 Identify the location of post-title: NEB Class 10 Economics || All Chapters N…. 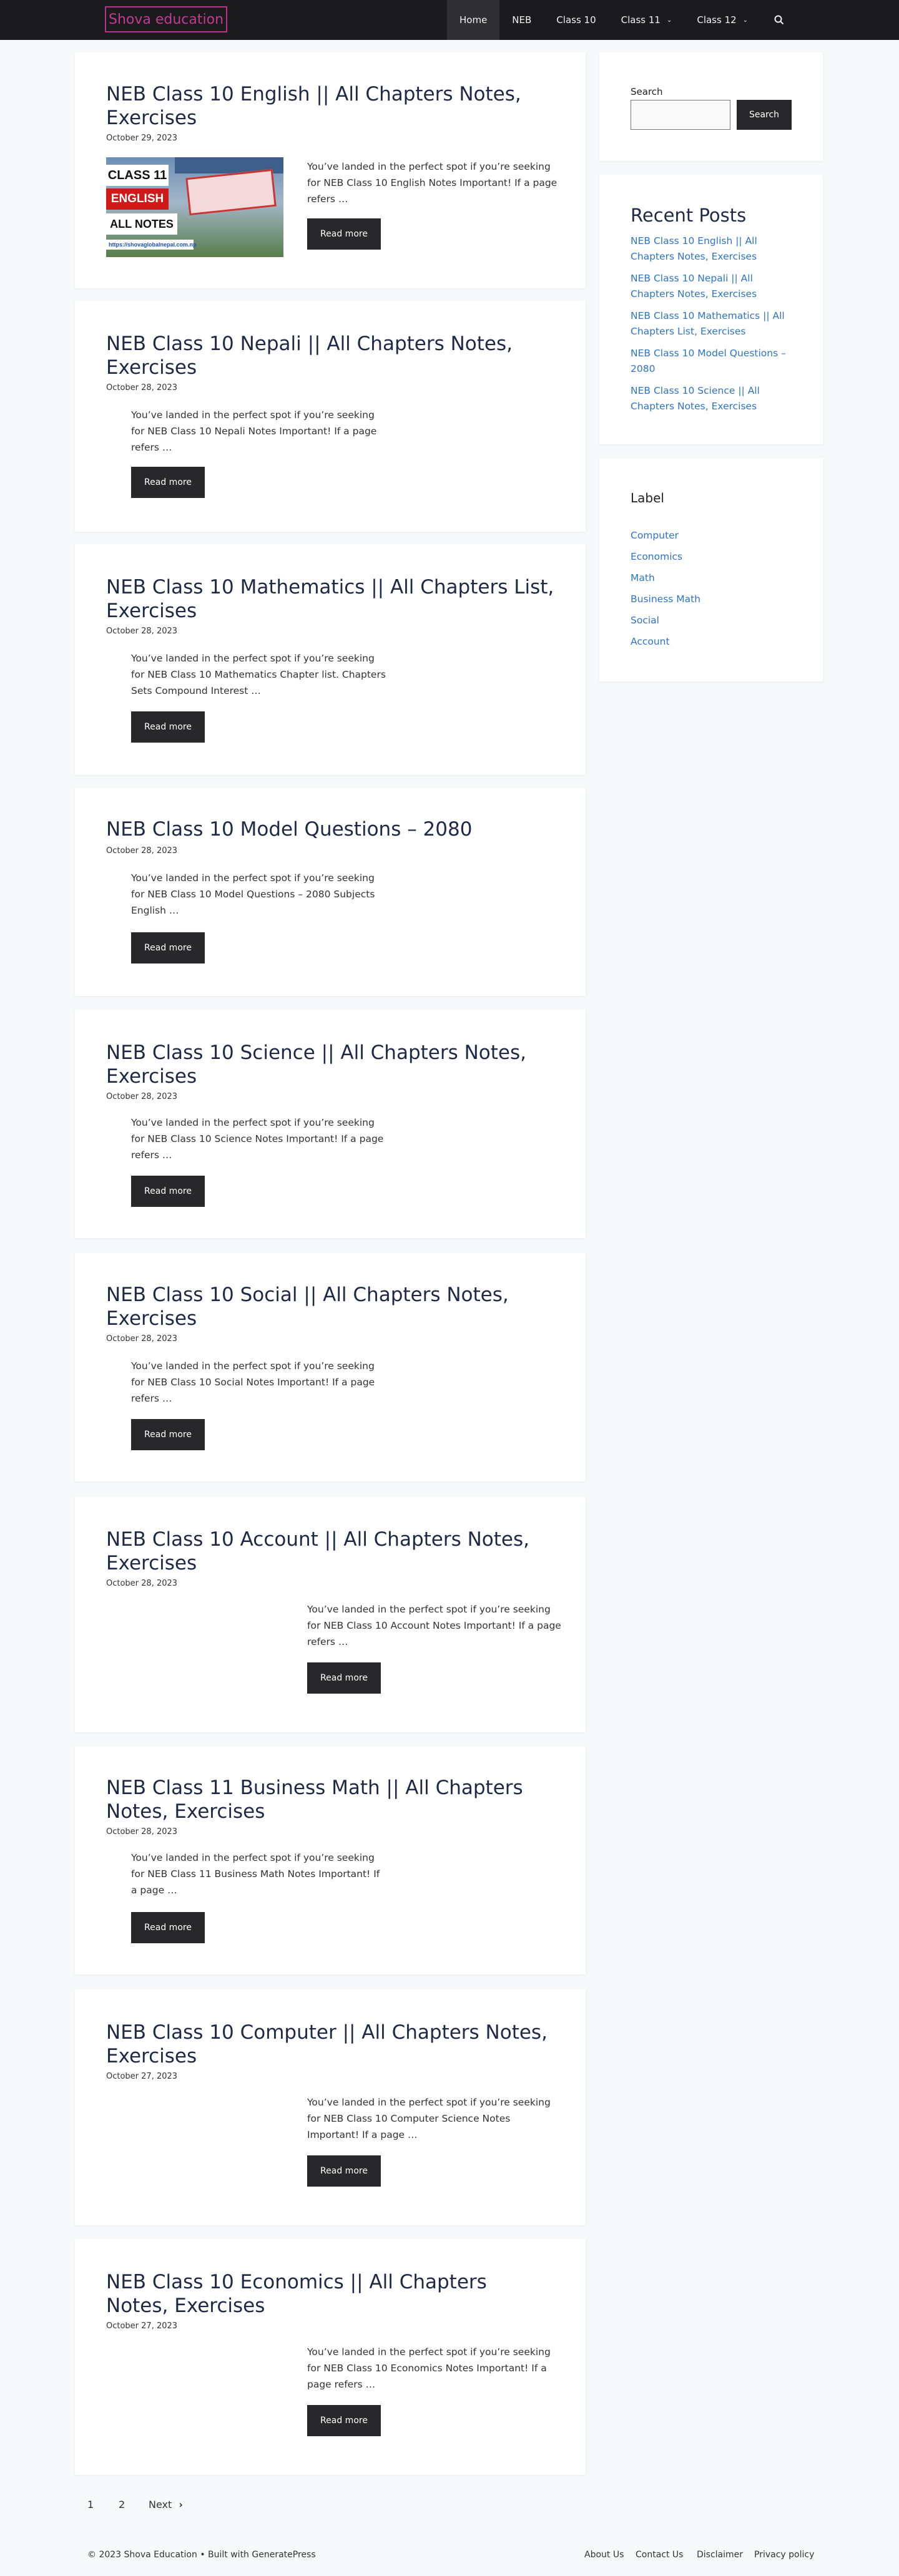
(330, 2294).